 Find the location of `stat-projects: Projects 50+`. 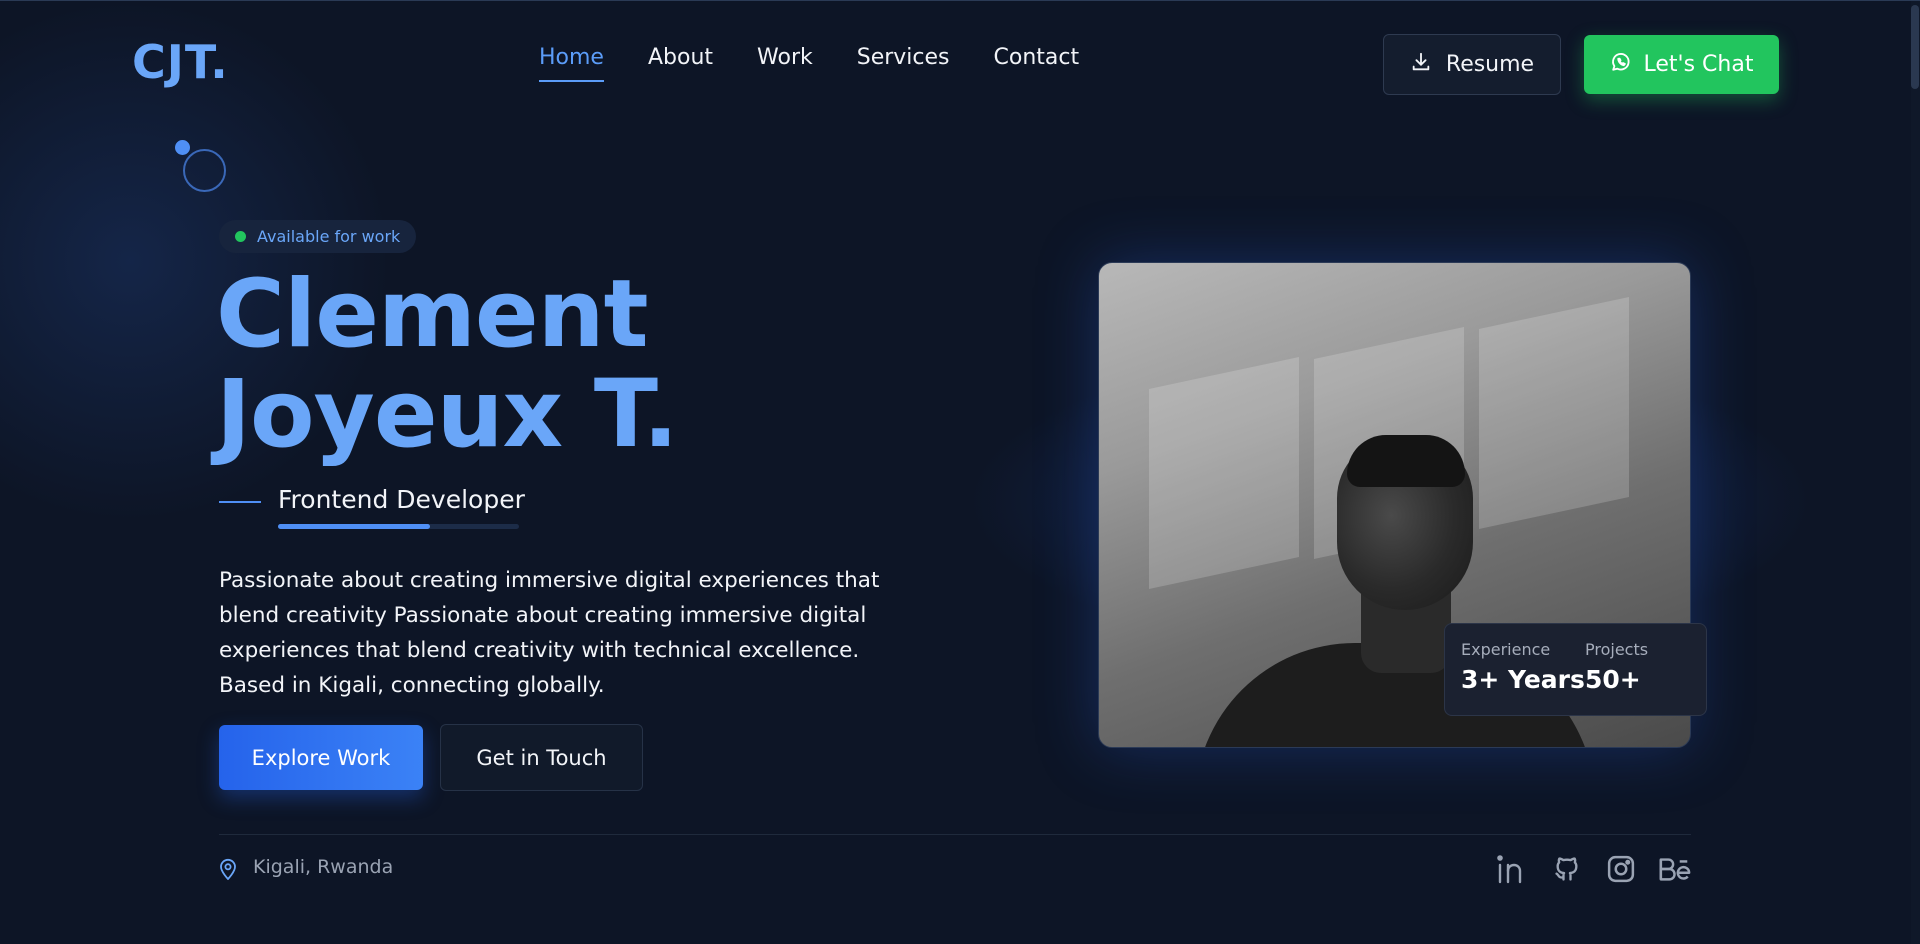

stat-projects: Projects 50+ is located at coordinates (1616, 667).